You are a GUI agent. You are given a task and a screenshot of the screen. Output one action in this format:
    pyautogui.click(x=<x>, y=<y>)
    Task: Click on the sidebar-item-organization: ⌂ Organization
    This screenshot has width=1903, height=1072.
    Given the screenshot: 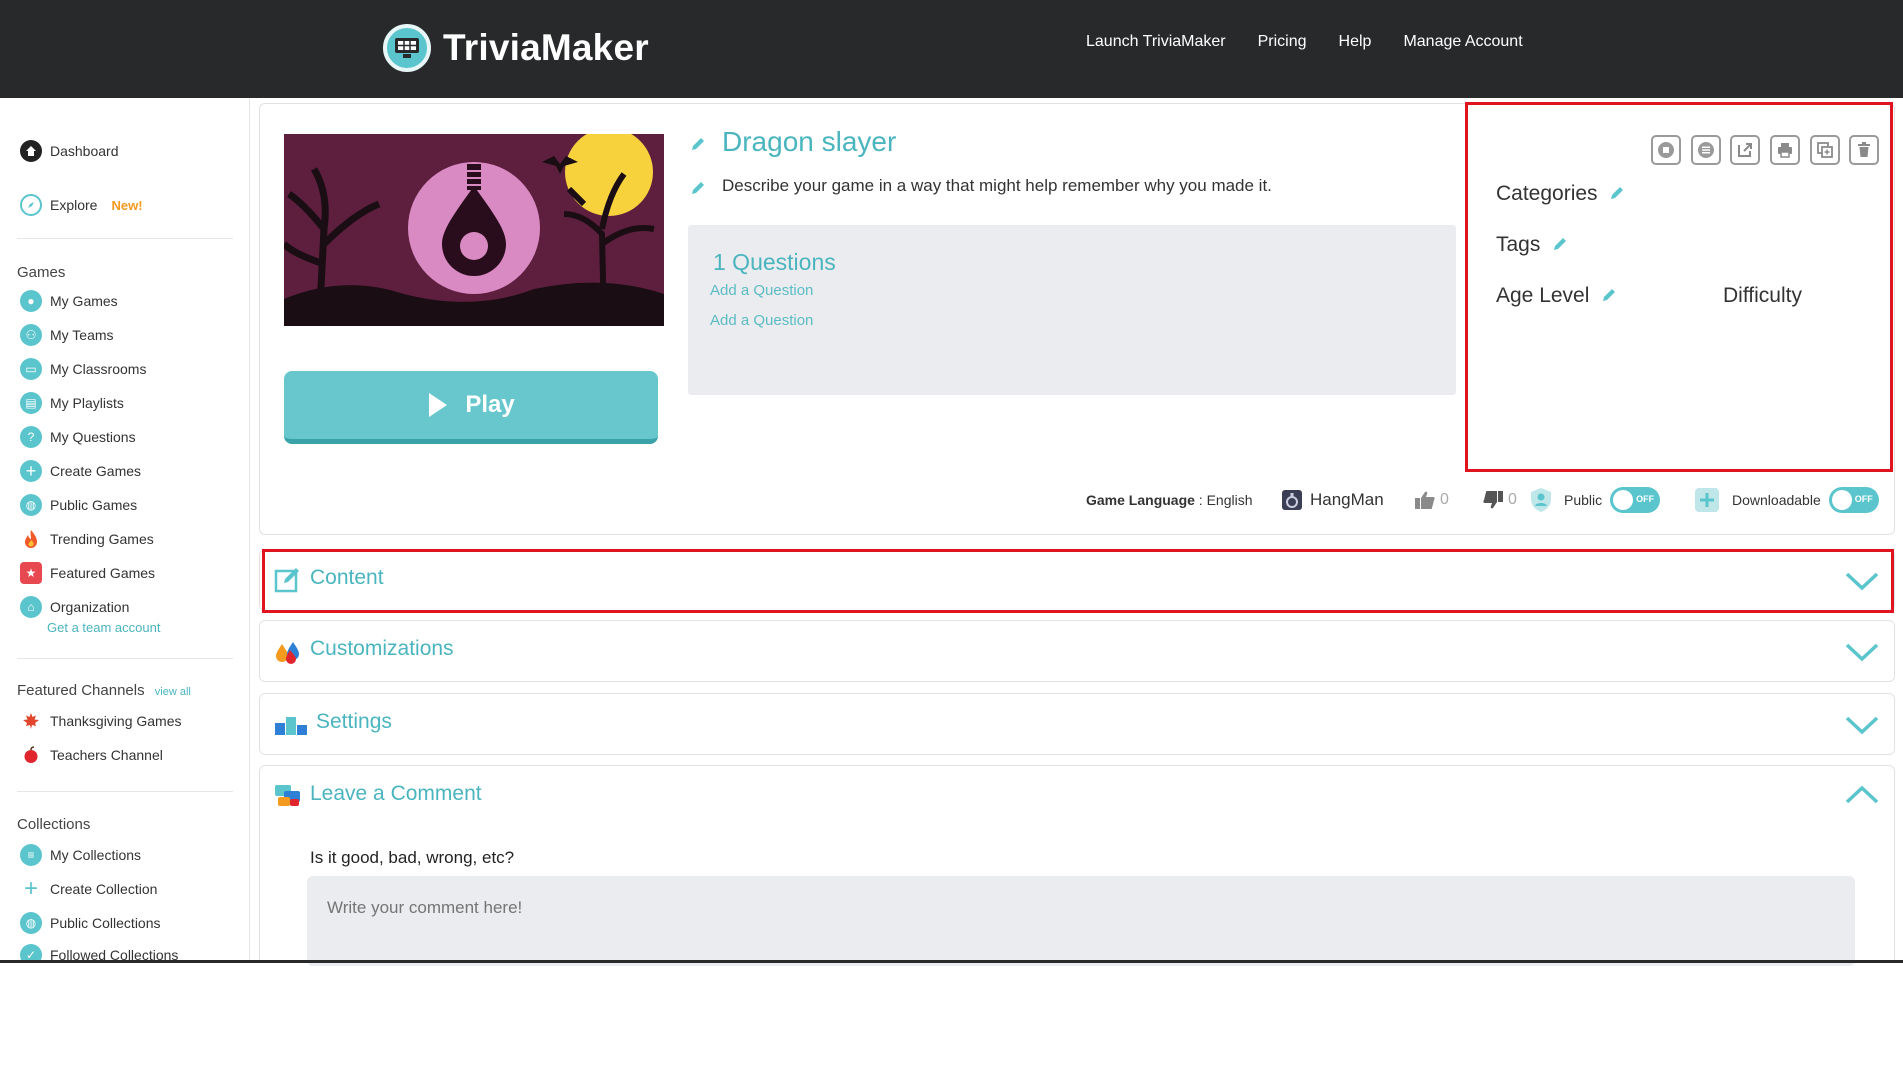 What is the action you would take?
    pyautogui.click(x=74, y=607)
    